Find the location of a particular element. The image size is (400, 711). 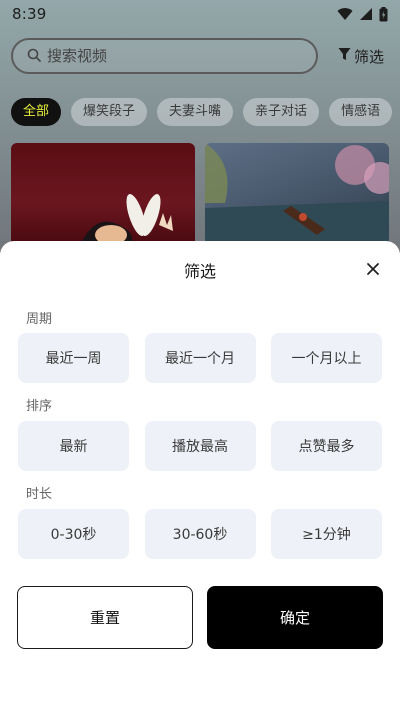

sheet-title: 筛选 is located at coordinates (199, 271).